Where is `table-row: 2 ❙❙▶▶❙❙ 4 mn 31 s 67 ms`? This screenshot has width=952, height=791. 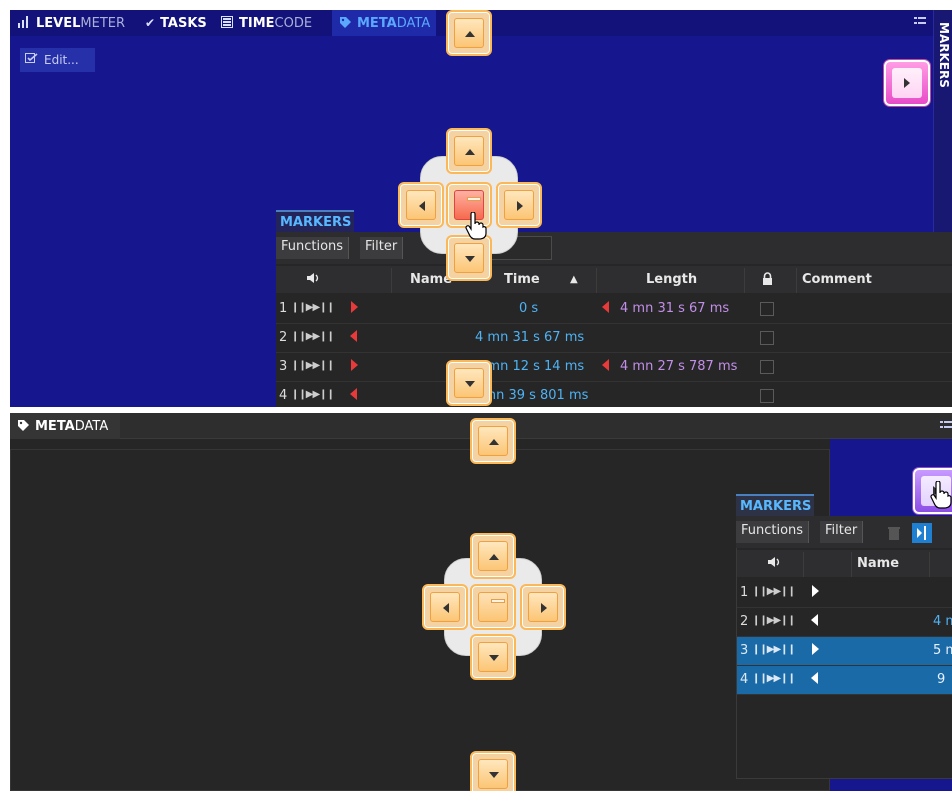 table-row: 2 ❙❙▶▶❙❙ 4 mn 31 s 67 ms is located at coordinates (614, 338).